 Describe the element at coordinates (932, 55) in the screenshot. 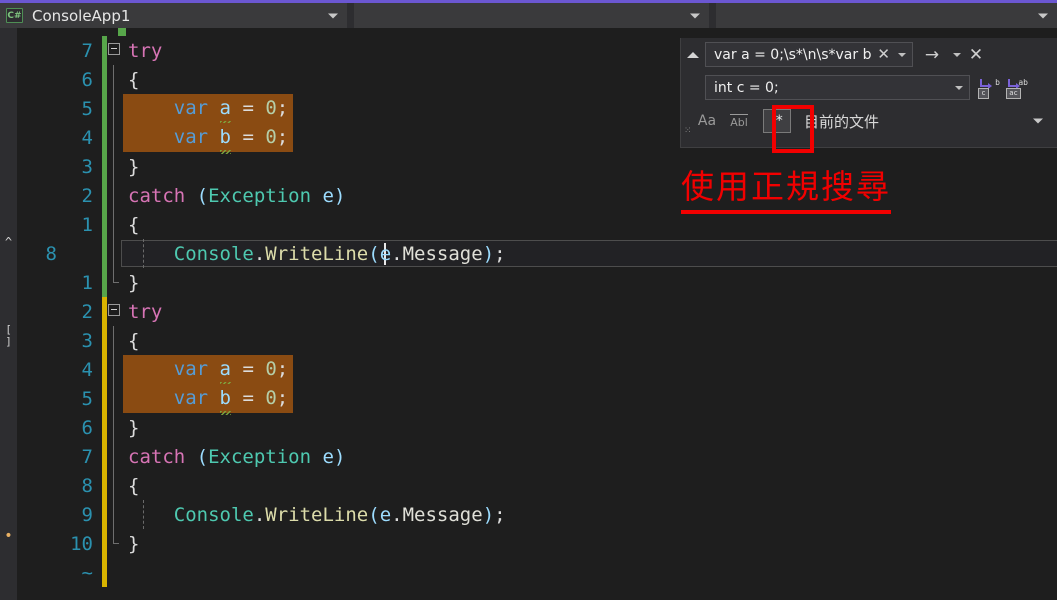

I see `find-next-button: →` at that location.